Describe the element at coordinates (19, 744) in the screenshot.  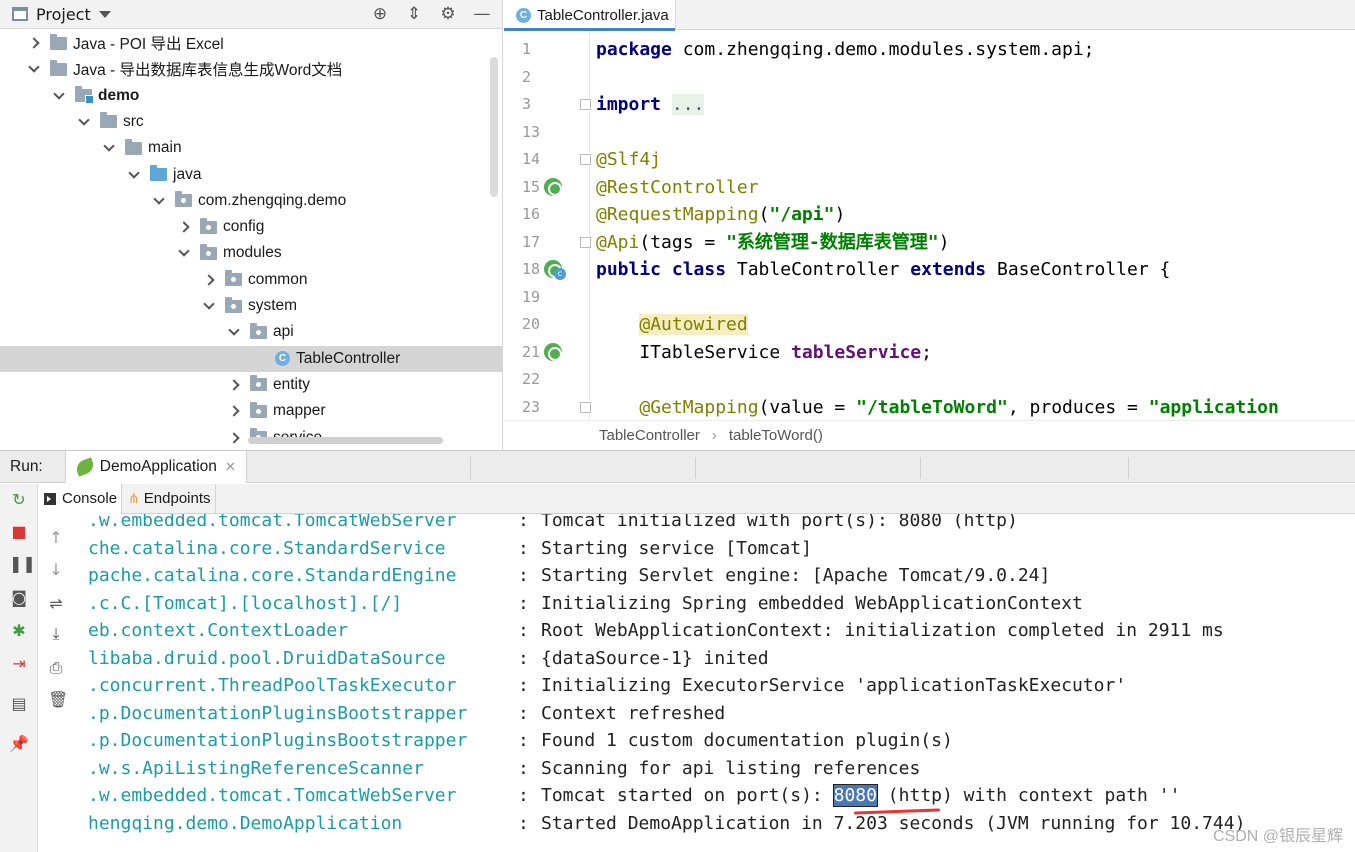
I see `pin-icon: 📌` at that location.